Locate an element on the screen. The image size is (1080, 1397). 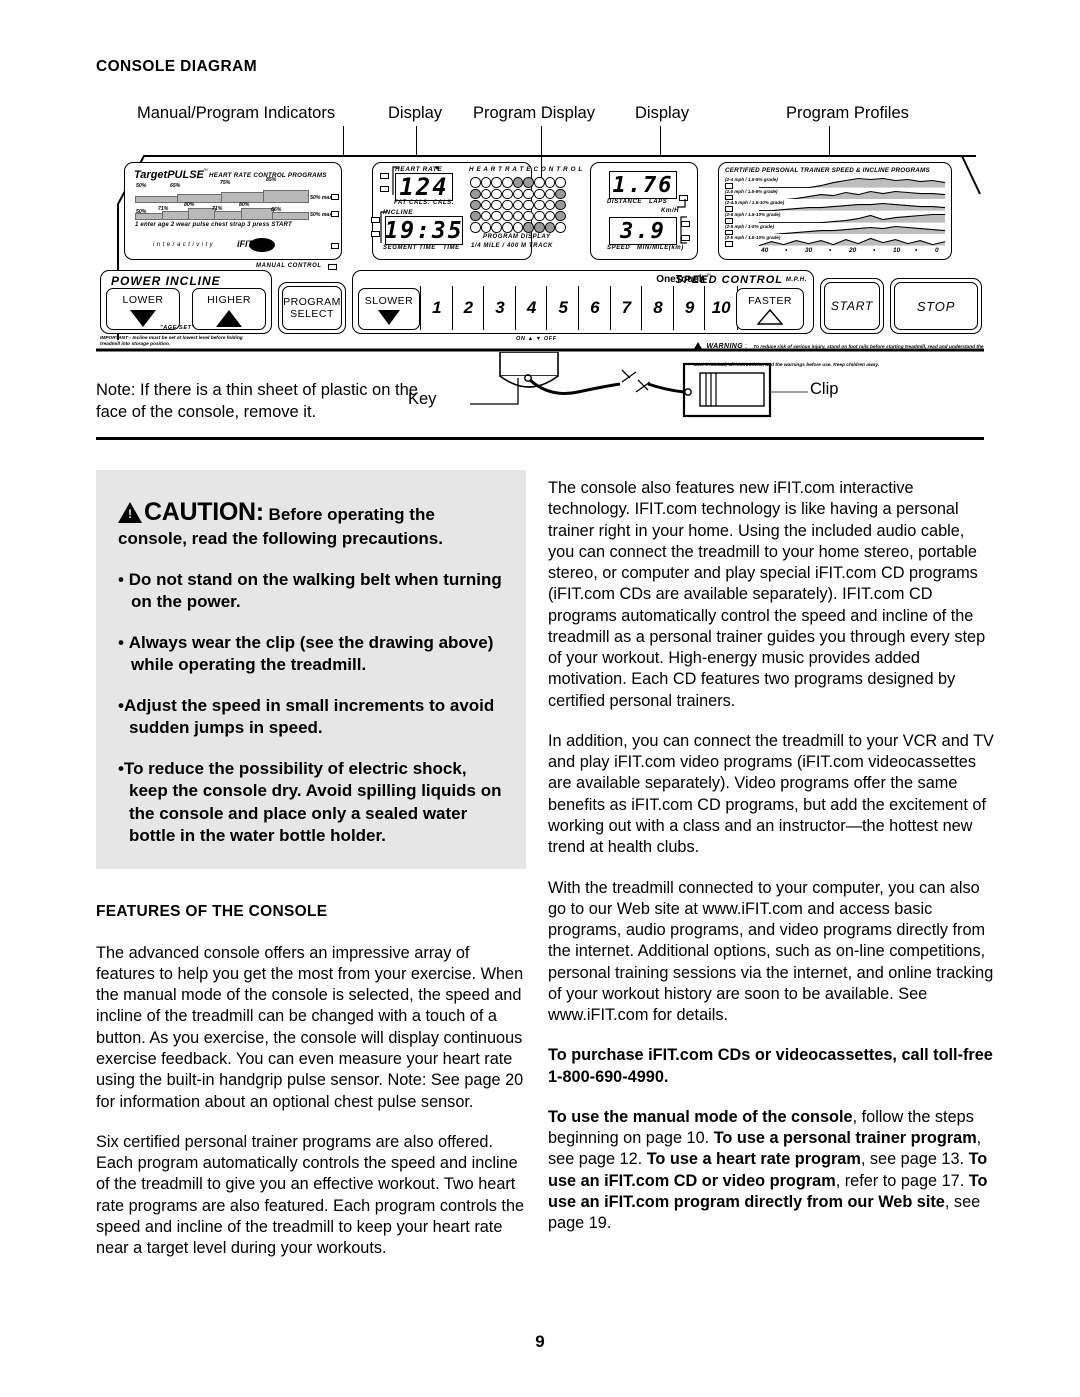
slower-button: SLOWER is located at coordinates (389, 309).